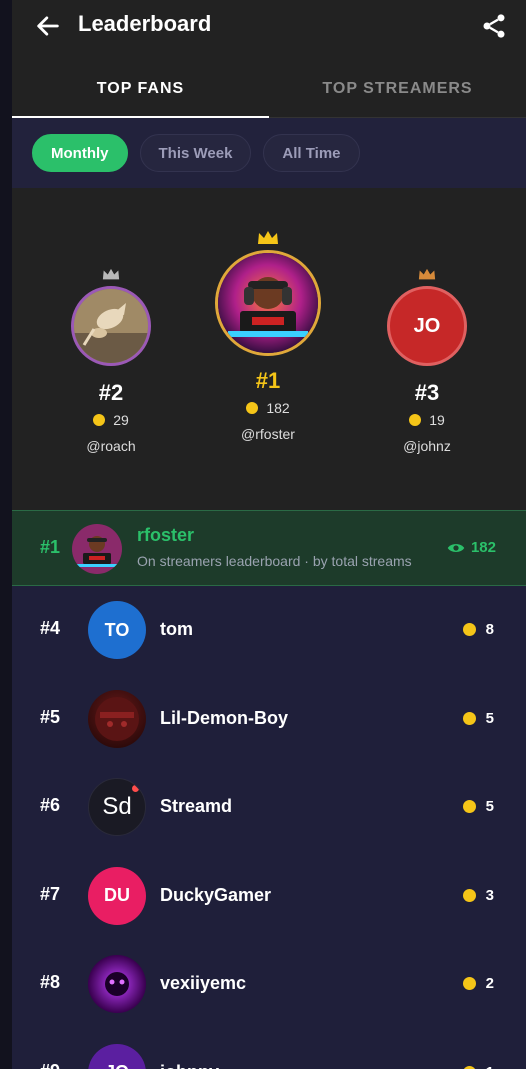 Image resolution: width=526 pixels, height=1069 pixels. I want to click on purple-glow-avatar-icon, so click(117, 984).